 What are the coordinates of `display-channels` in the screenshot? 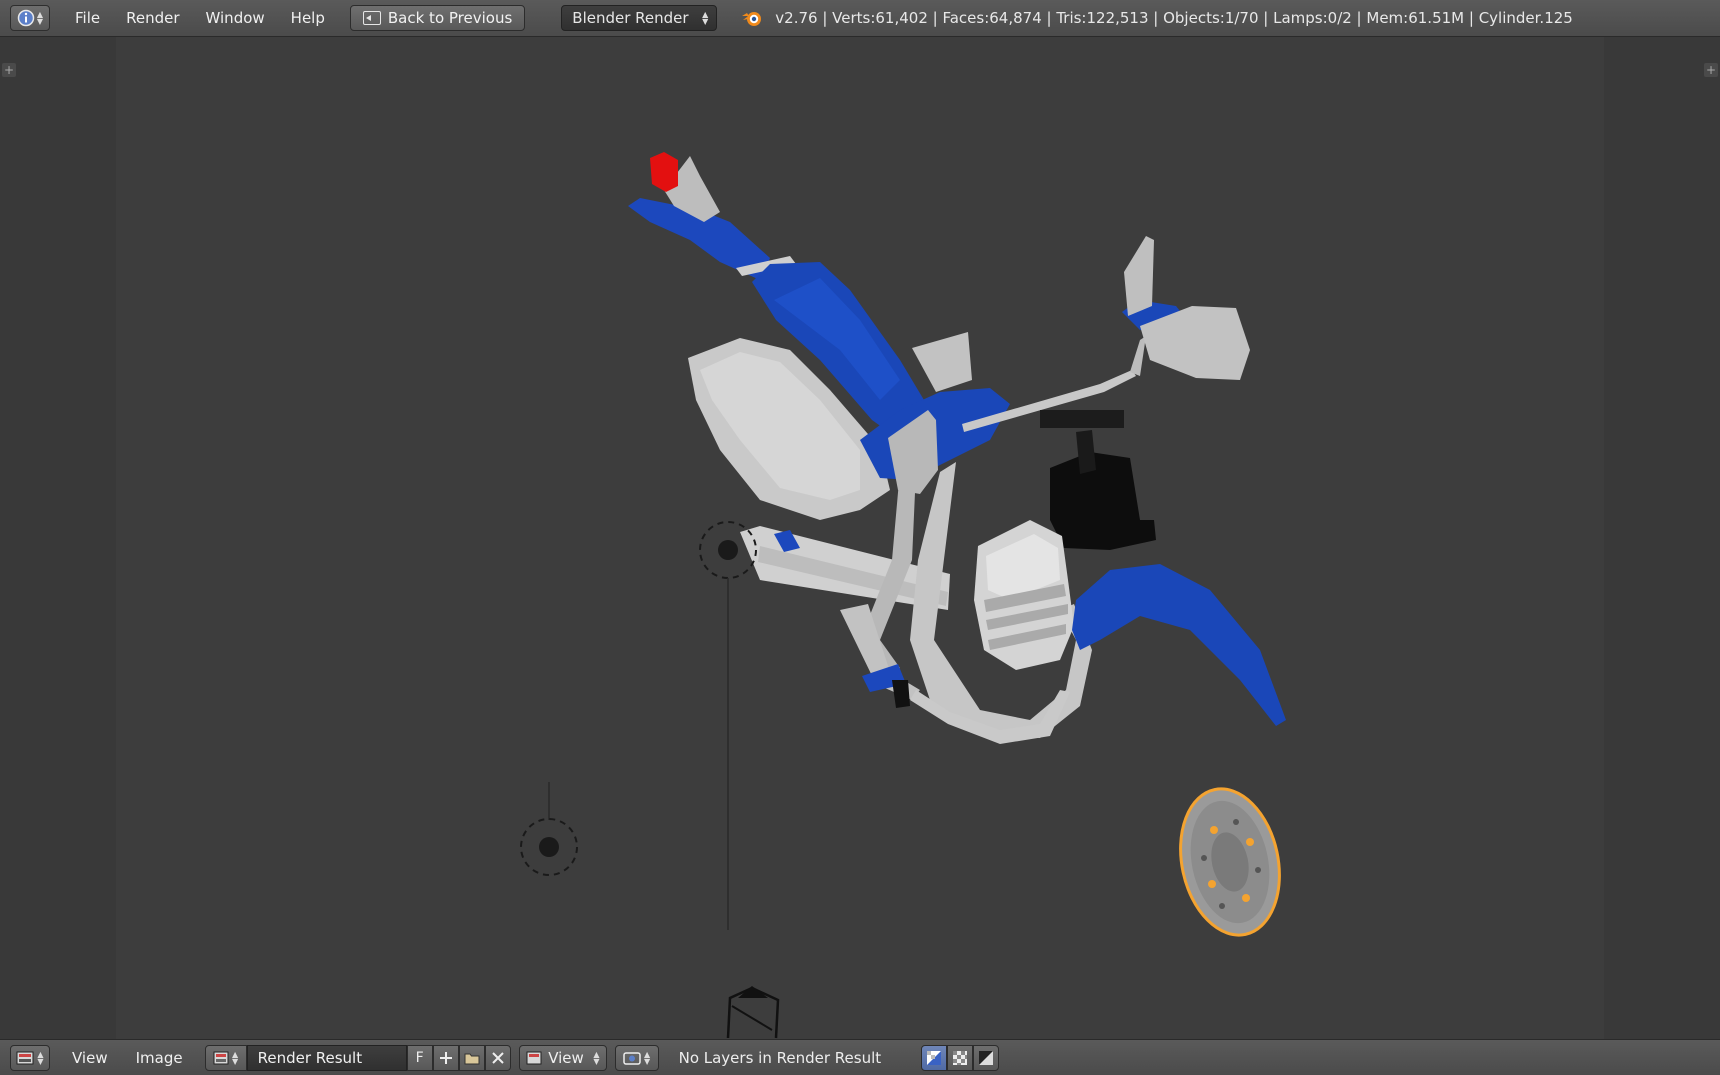 It's located at (960, 1057).